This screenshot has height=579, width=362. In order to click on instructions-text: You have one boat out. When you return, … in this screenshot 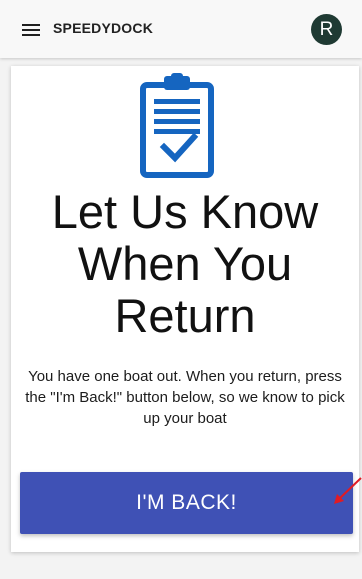, I will do `click(185, 397)`.